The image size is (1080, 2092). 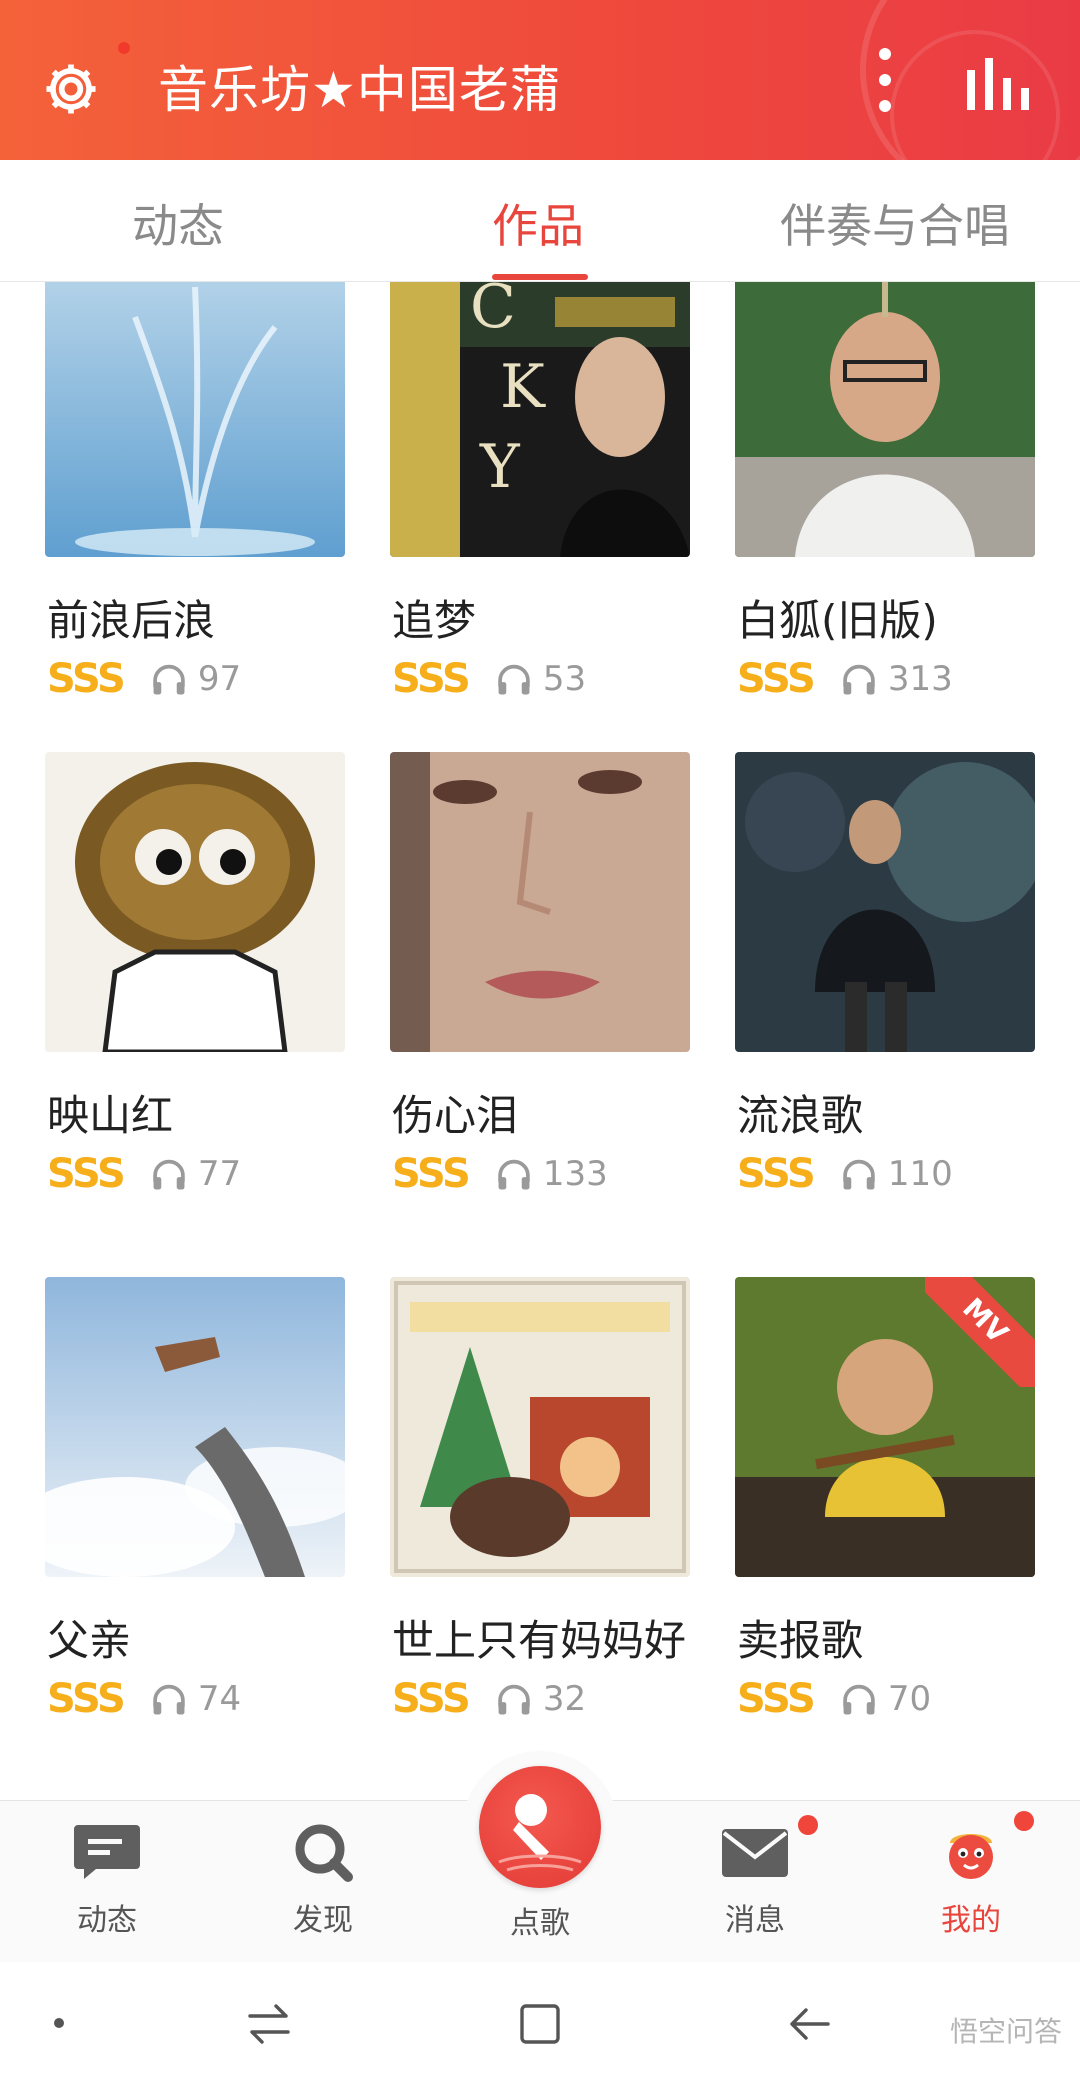 What do you see at coordinates (800, 1115) in the screenshot?
I see `work-title: 流浪歌` at bounding box center [800, 1115].